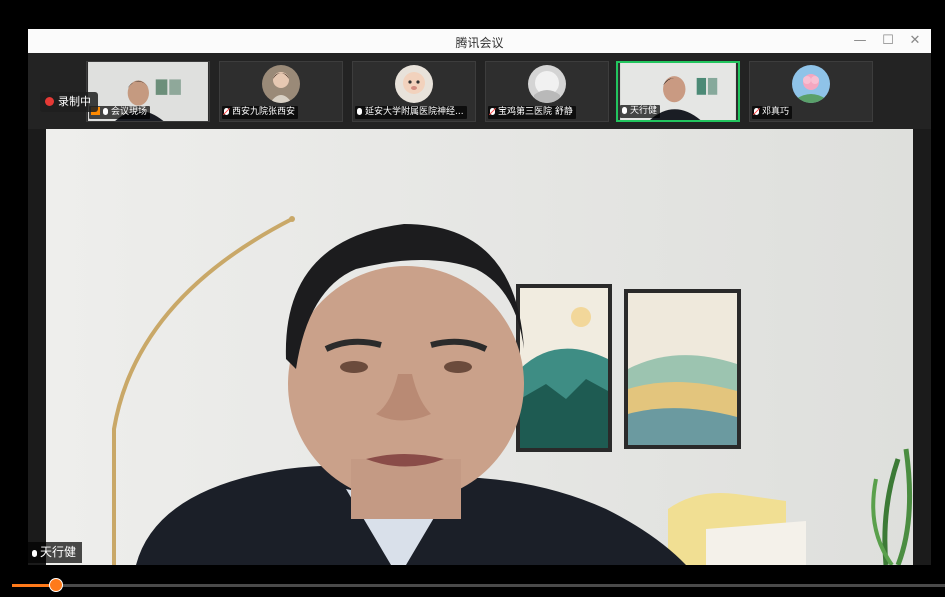 This screenshot has height=597, width=945. What do you see at coordinates (148, 91) in the screenshot?
I see `participant-tile-1: 会议現场` at bounding box center [148, 91].